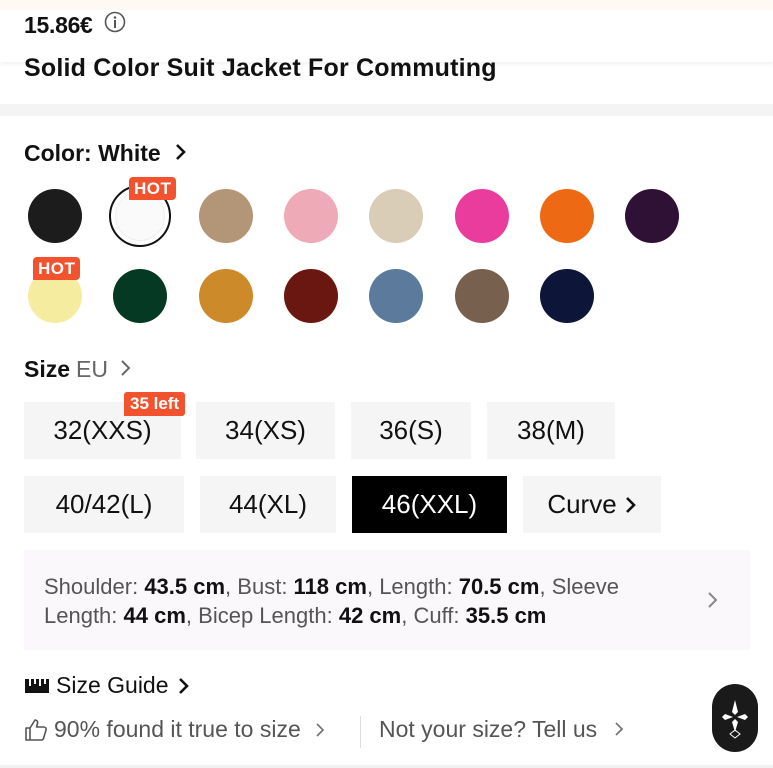 This screenshot has height=768, width=773. What do you see at coordinates (411, 430) in the screenshot?
I see `size-option-36s: 36(S)` at bounding box center [411, 430].